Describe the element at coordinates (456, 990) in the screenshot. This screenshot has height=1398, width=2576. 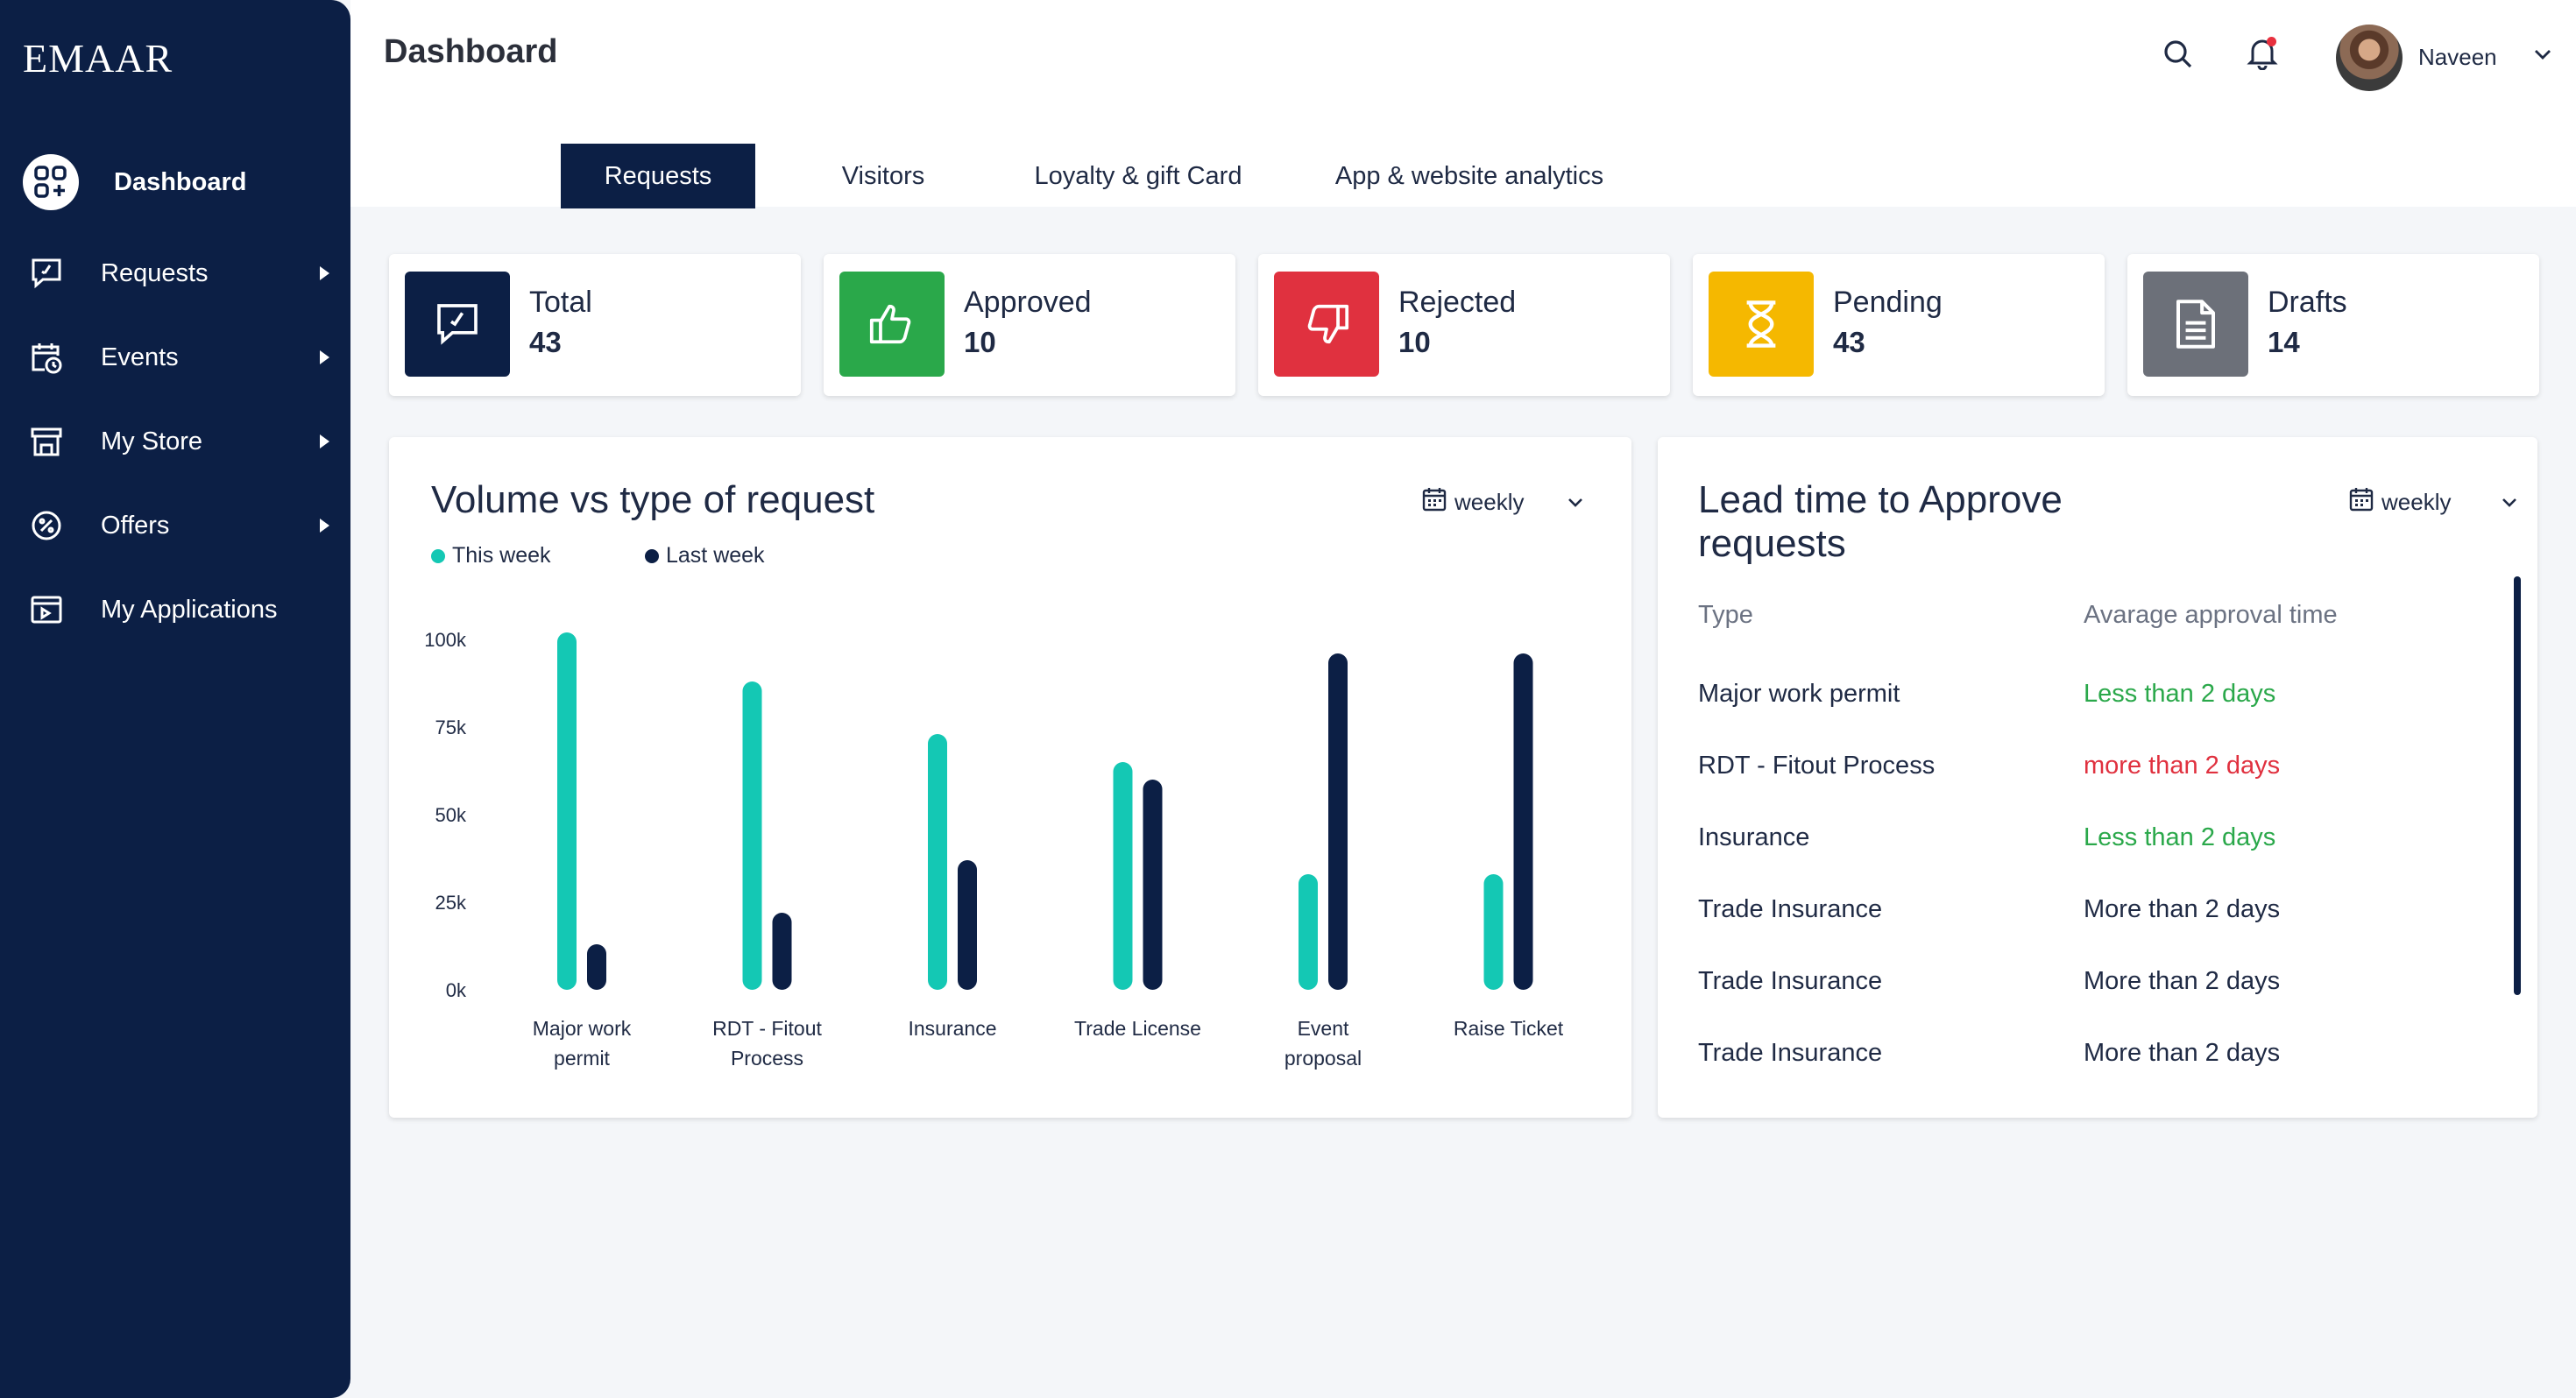
I see `y-tick-label: 0k` at that location.